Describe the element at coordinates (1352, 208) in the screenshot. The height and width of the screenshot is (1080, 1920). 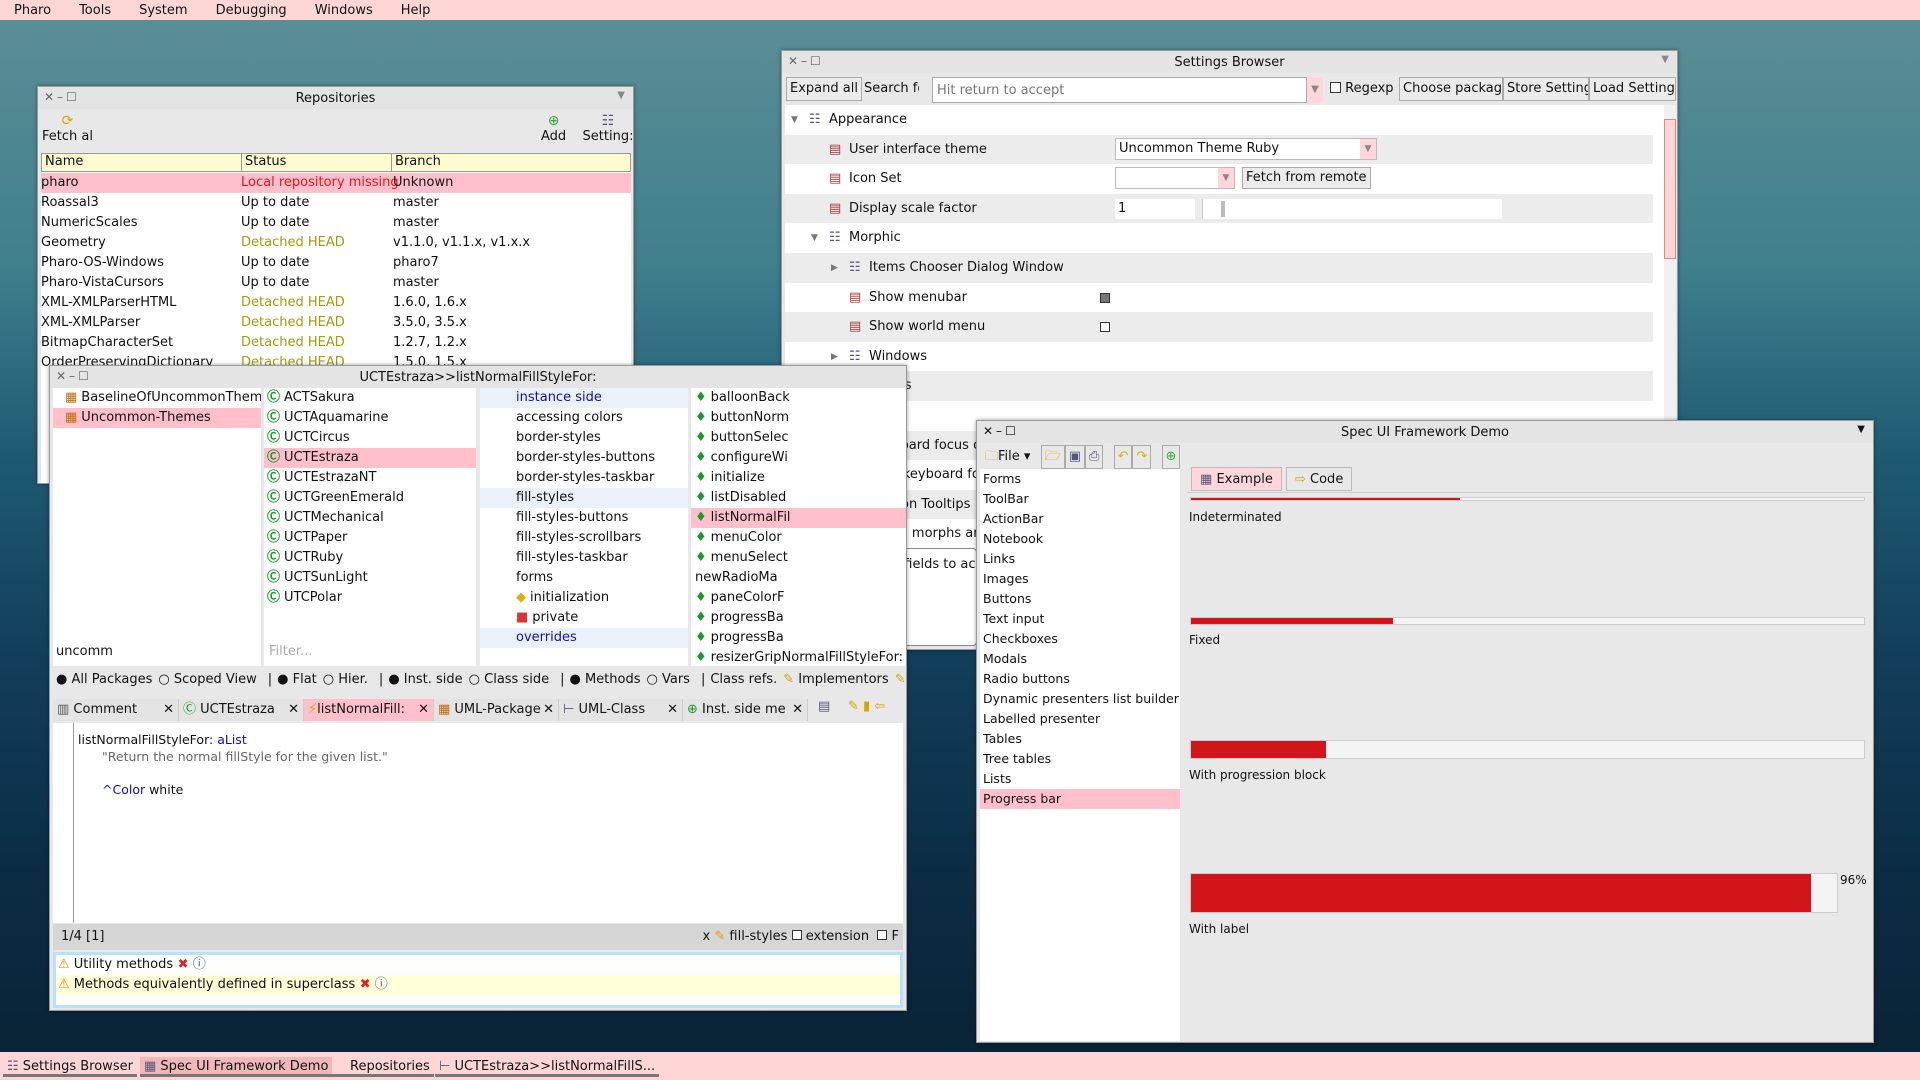
I see `scale-slider` at that location.